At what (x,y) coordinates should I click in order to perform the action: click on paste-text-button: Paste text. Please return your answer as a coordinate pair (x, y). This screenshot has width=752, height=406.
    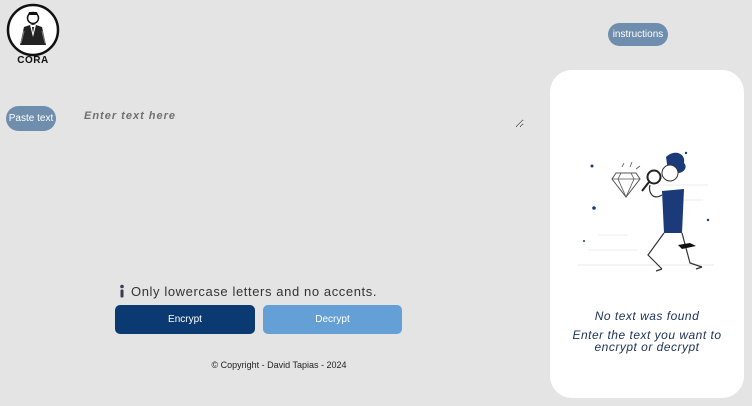
    Looking at the image, I should click on (31, 118).